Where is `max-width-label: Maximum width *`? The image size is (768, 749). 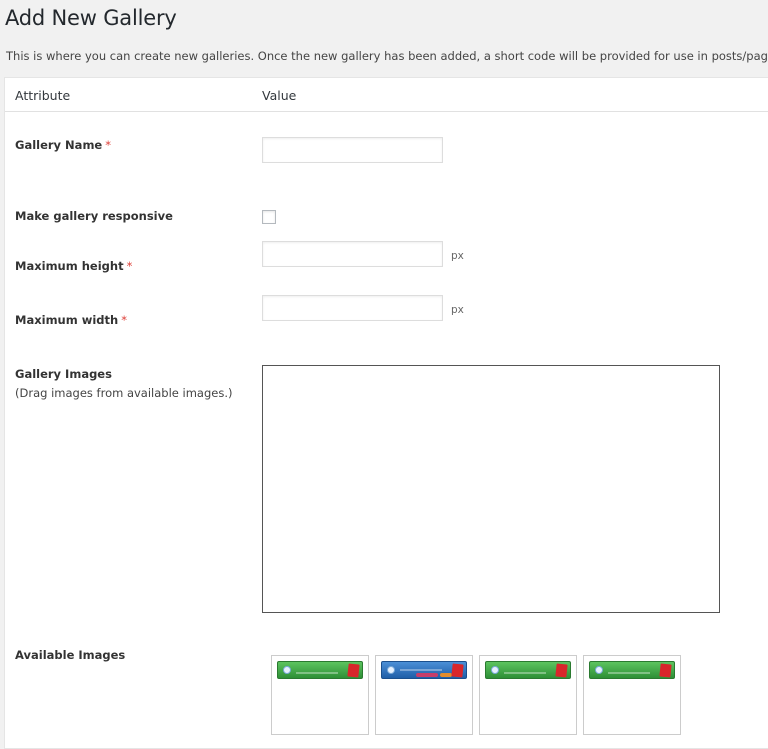
max-width-label: Maximum width * is located at coordinates (71, 320).